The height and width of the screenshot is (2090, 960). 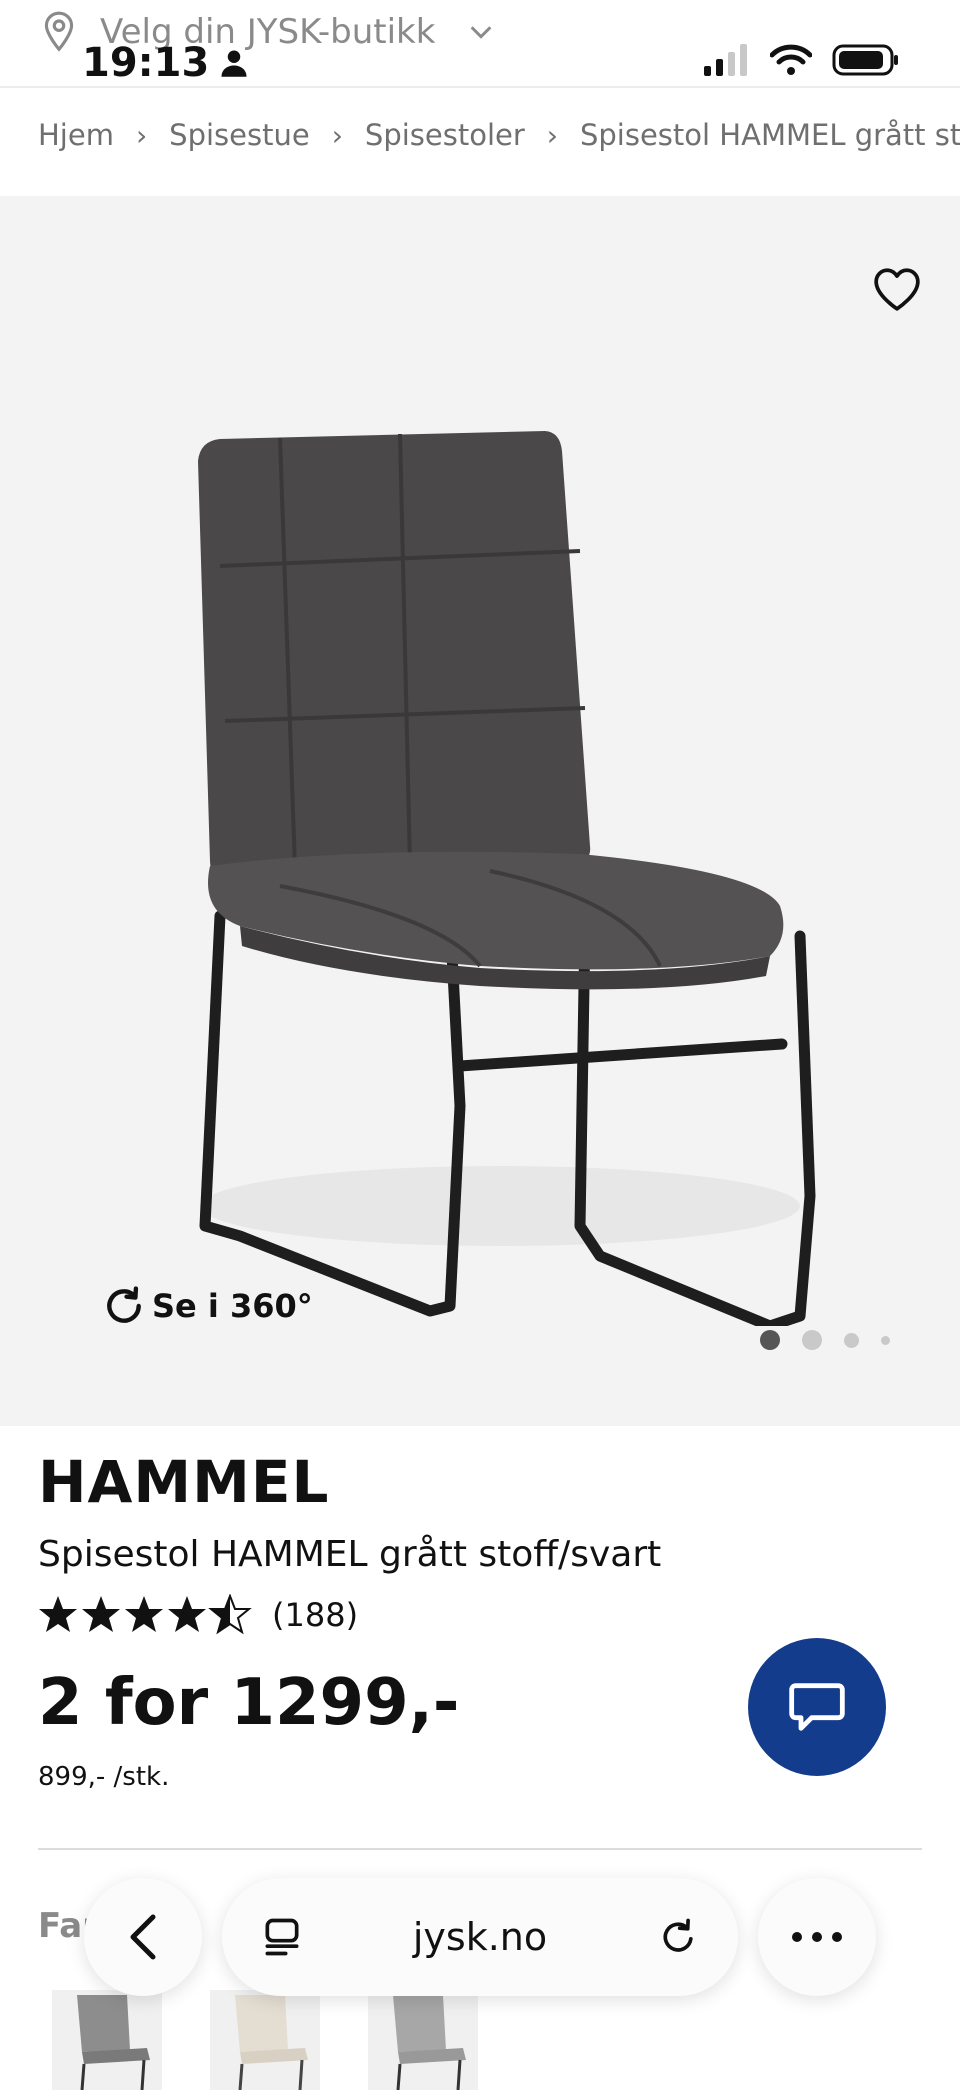 I want to click on reload-icon, so click(x=678, y=1937).